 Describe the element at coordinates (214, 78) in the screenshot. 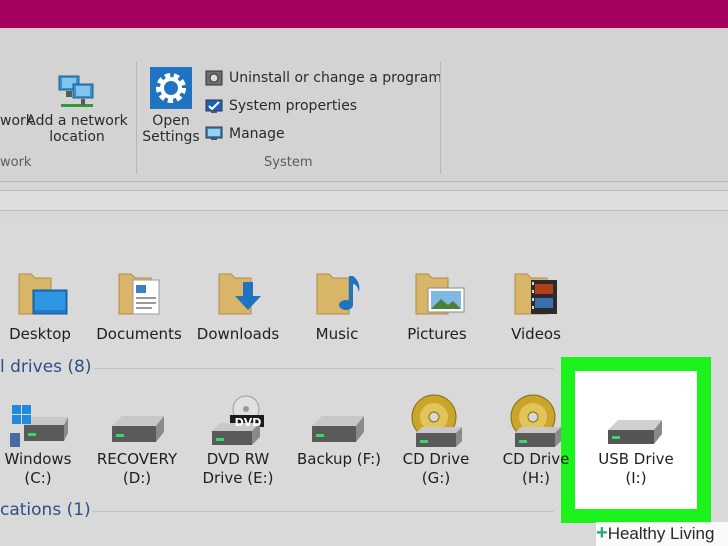

I see `uninstall-program-icon` at that location.